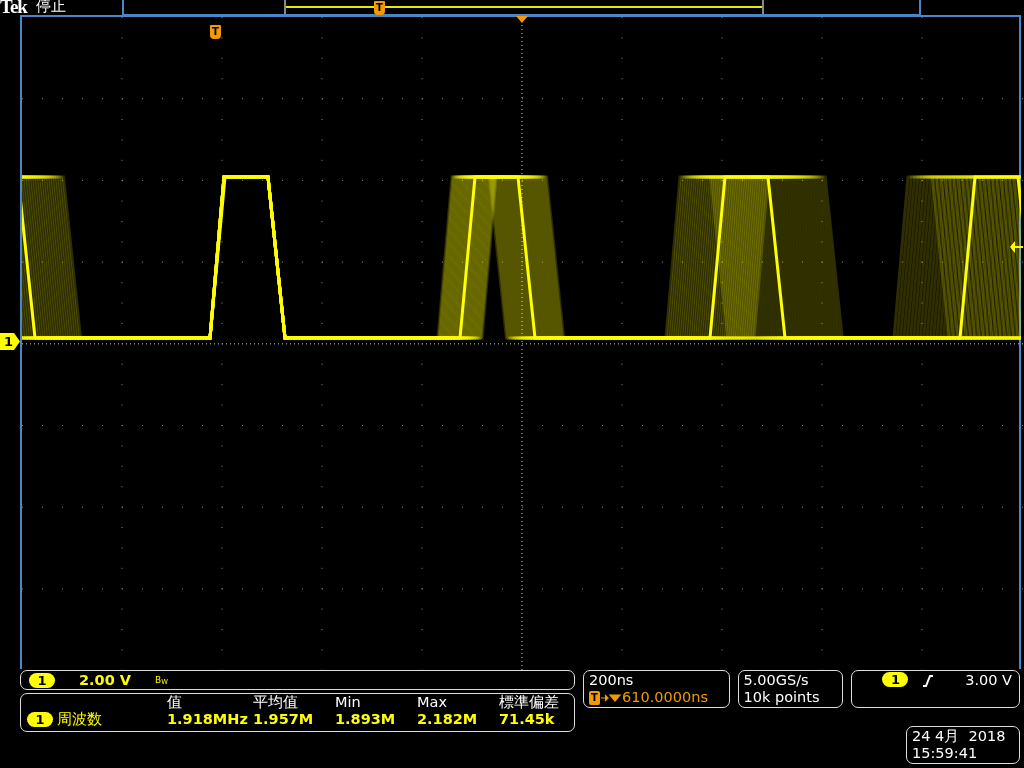  I want to click on trigger-level: 3.00 V, so click(988, 680).